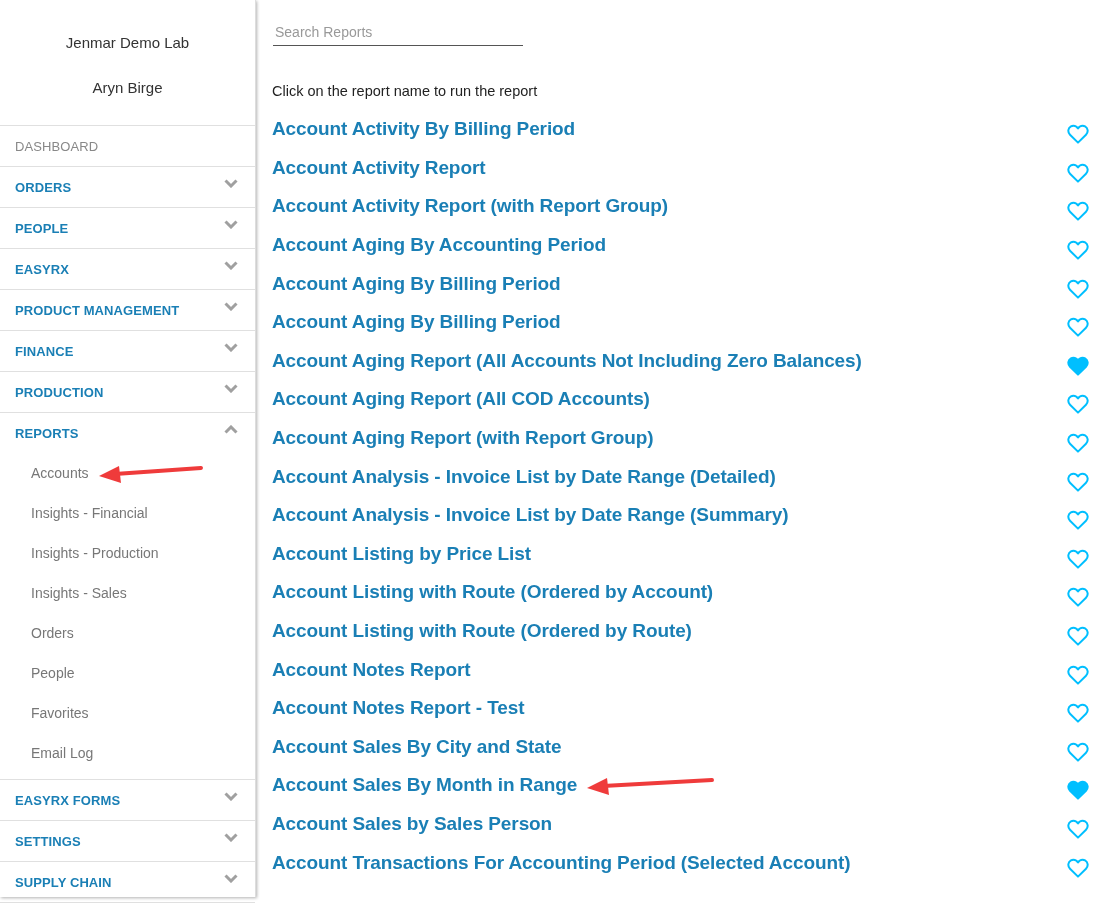 The height and width of the screenshot is (904, 1110). I want to click on nav-subitem: Insights - Financial, so click(89, 513).